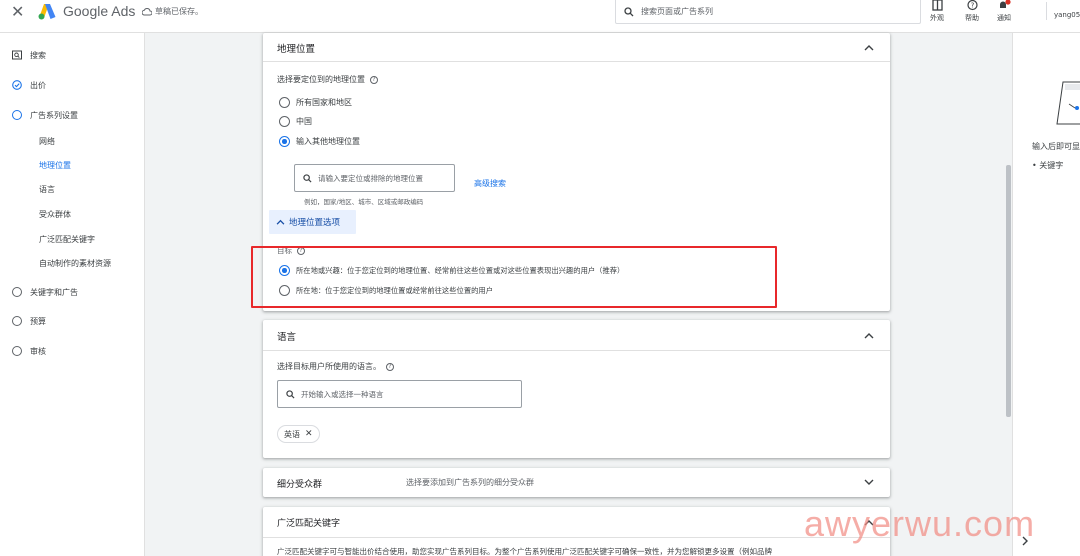 Image resolution: width=1080 pixels, height=556 pixels. I want to click on nav-item-label: 预算, so click(38, 321).